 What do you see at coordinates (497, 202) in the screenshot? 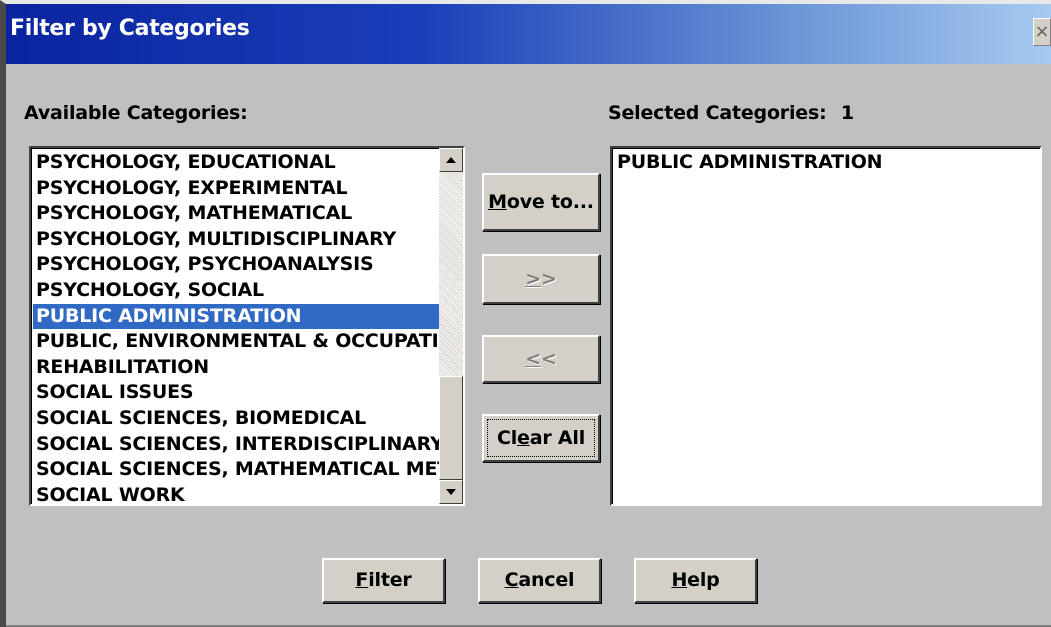
I see `move-to-mnemonic: M` at bounding box center [497, 202].